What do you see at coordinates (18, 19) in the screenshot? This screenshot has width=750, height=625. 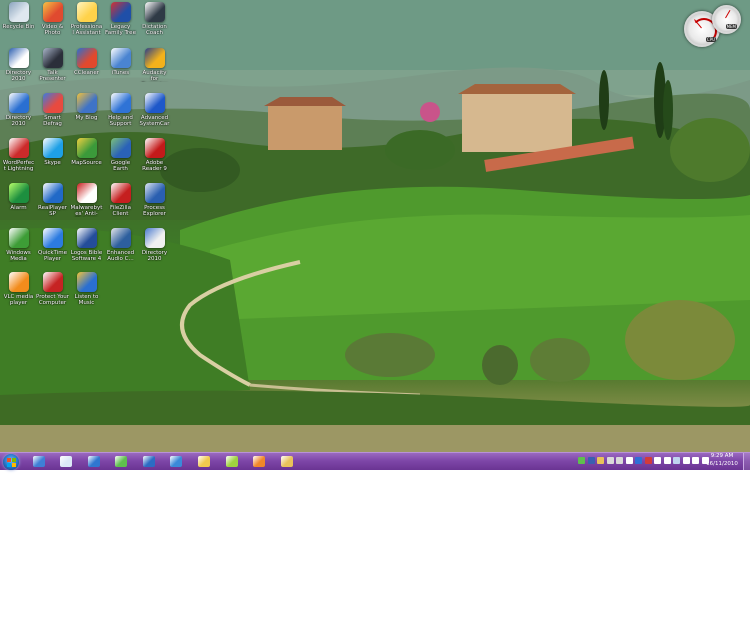 I see `desktop-icon: Recycle Bin` at bounding box center [18, 19].